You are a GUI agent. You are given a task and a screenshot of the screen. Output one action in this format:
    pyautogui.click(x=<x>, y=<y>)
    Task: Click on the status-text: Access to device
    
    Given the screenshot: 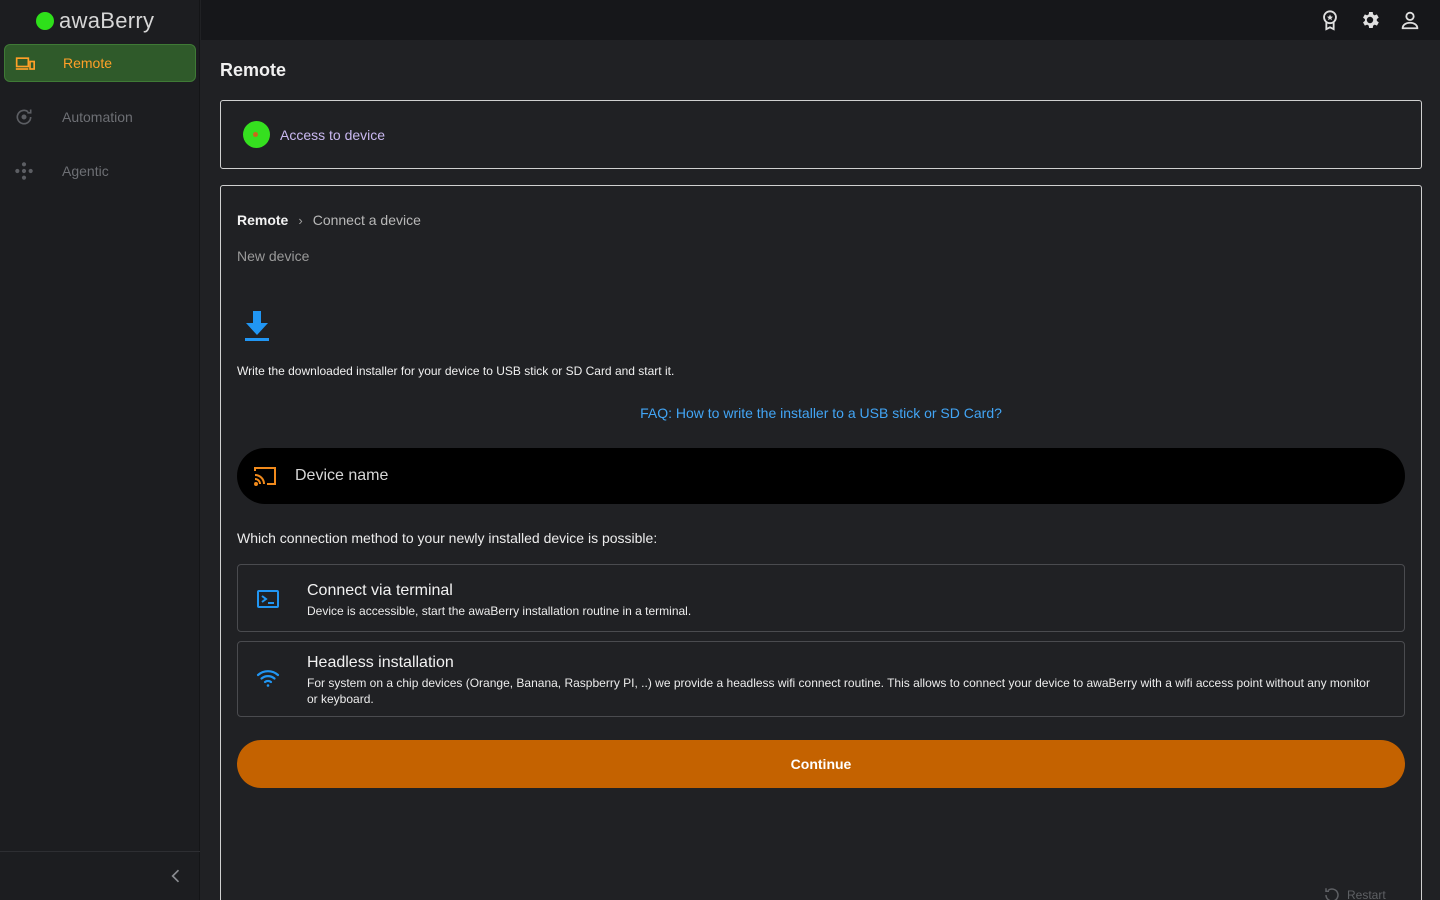 What is the action you would take?
    pyautogui.click(x=333, y=135)
    